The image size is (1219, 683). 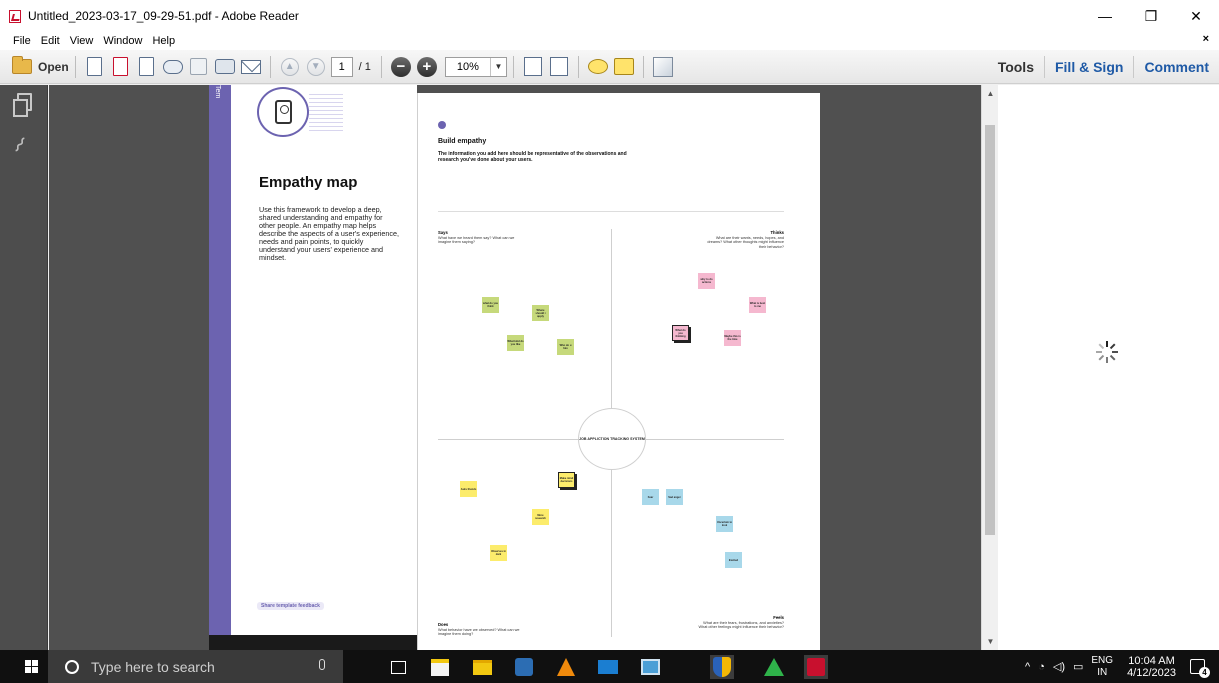 What do you see at coordinates (559, 67) in the screenshot?
I see `fit-width-button` at bounding box center [559, 67].